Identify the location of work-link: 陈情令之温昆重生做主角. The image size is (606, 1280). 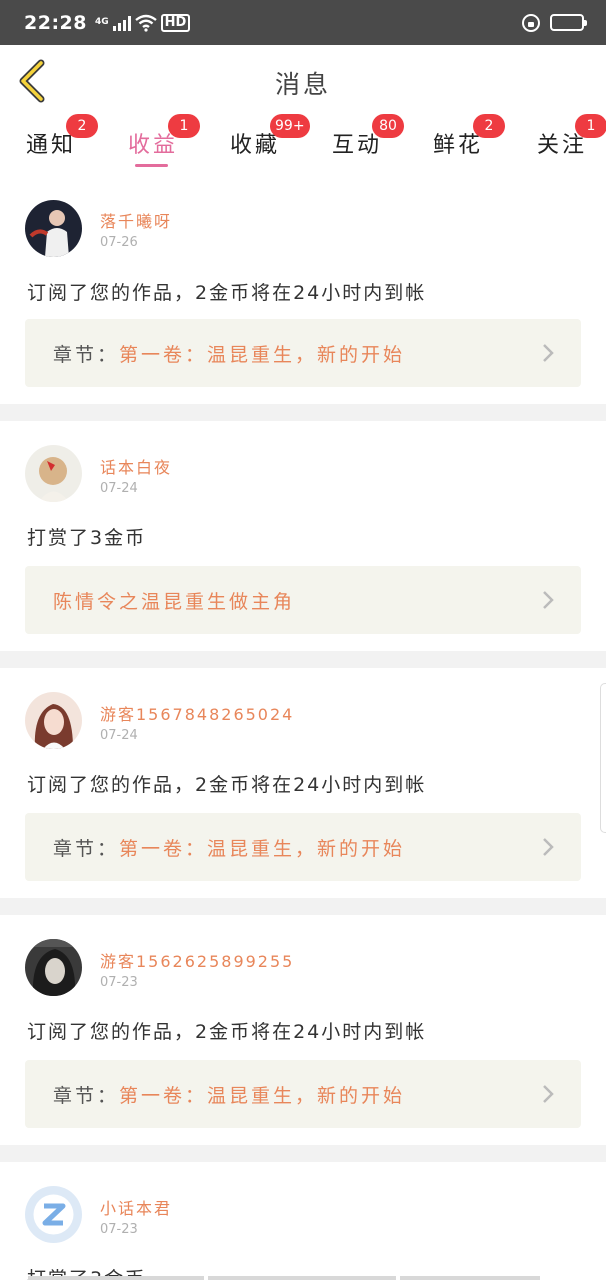
(303, 600).